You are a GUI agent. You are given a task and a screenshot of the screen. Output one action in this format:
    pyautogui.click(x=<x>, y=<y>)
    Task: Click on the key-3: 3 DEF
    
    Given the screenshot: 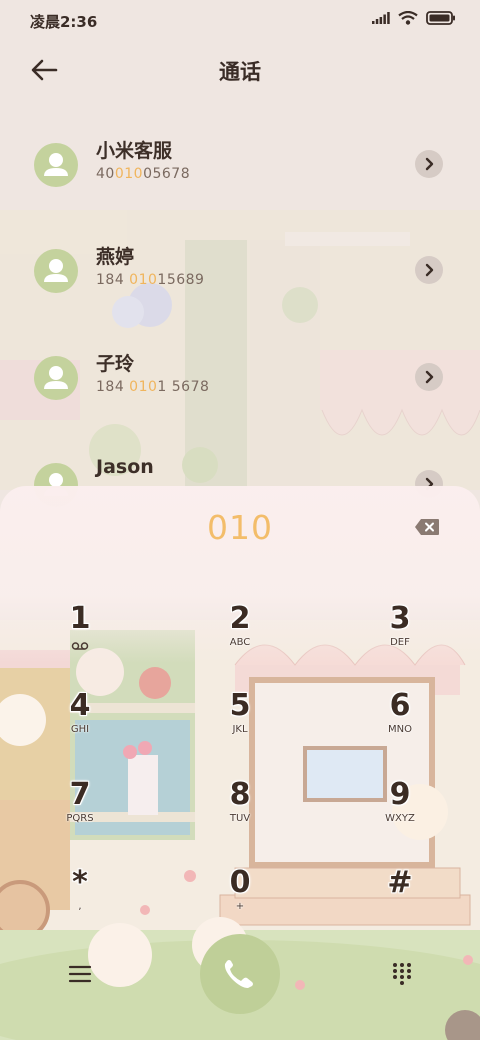 What is the action you would take?
    pyautogui.click(x=400, y=637)
    